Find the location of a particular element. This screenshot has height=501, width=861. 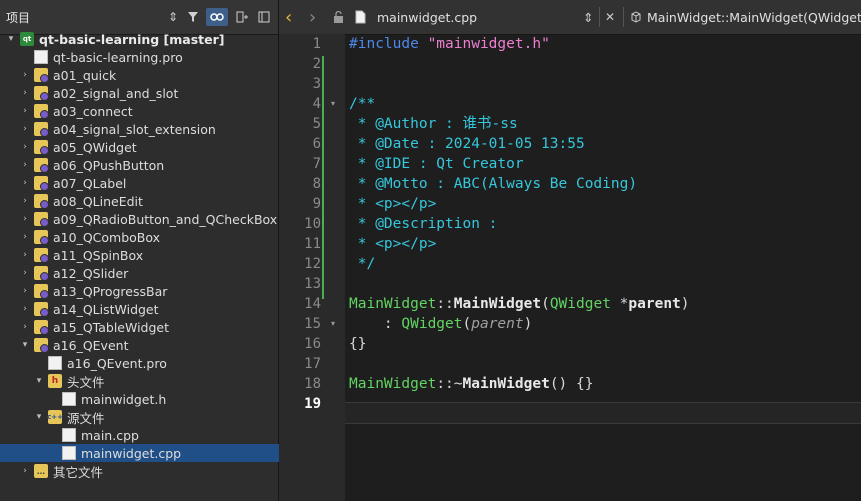

code-token: #include is located at coordinates (388, 44).